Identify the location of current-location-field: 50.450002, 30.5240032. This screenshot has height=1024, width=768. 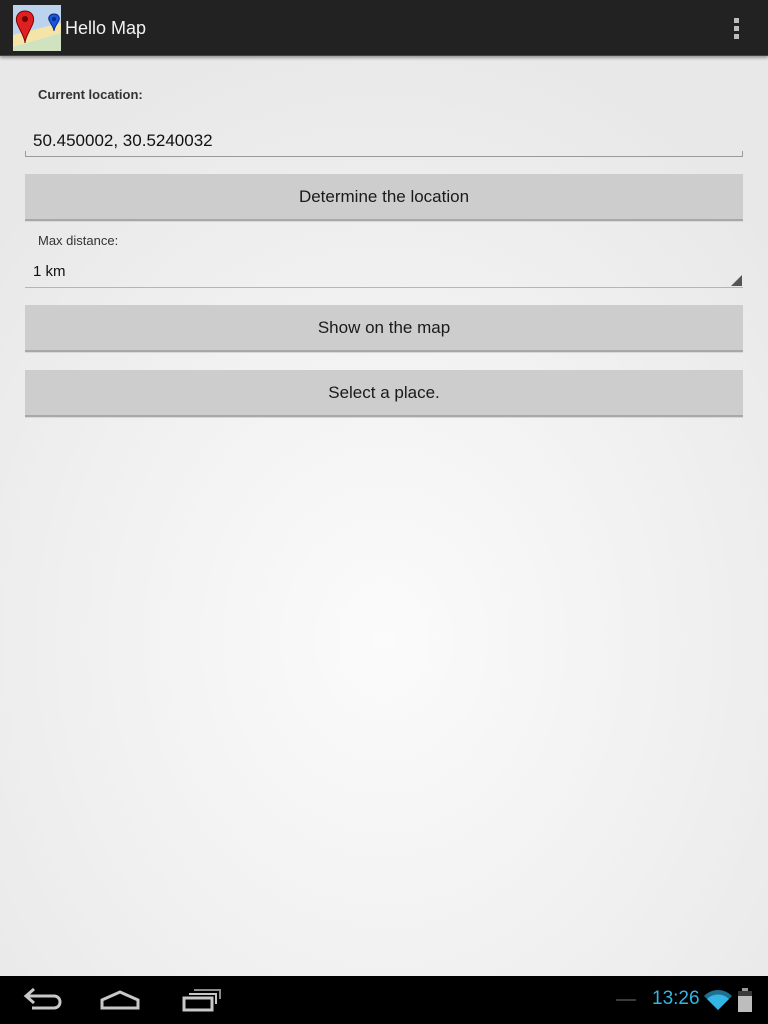
(384, 141).